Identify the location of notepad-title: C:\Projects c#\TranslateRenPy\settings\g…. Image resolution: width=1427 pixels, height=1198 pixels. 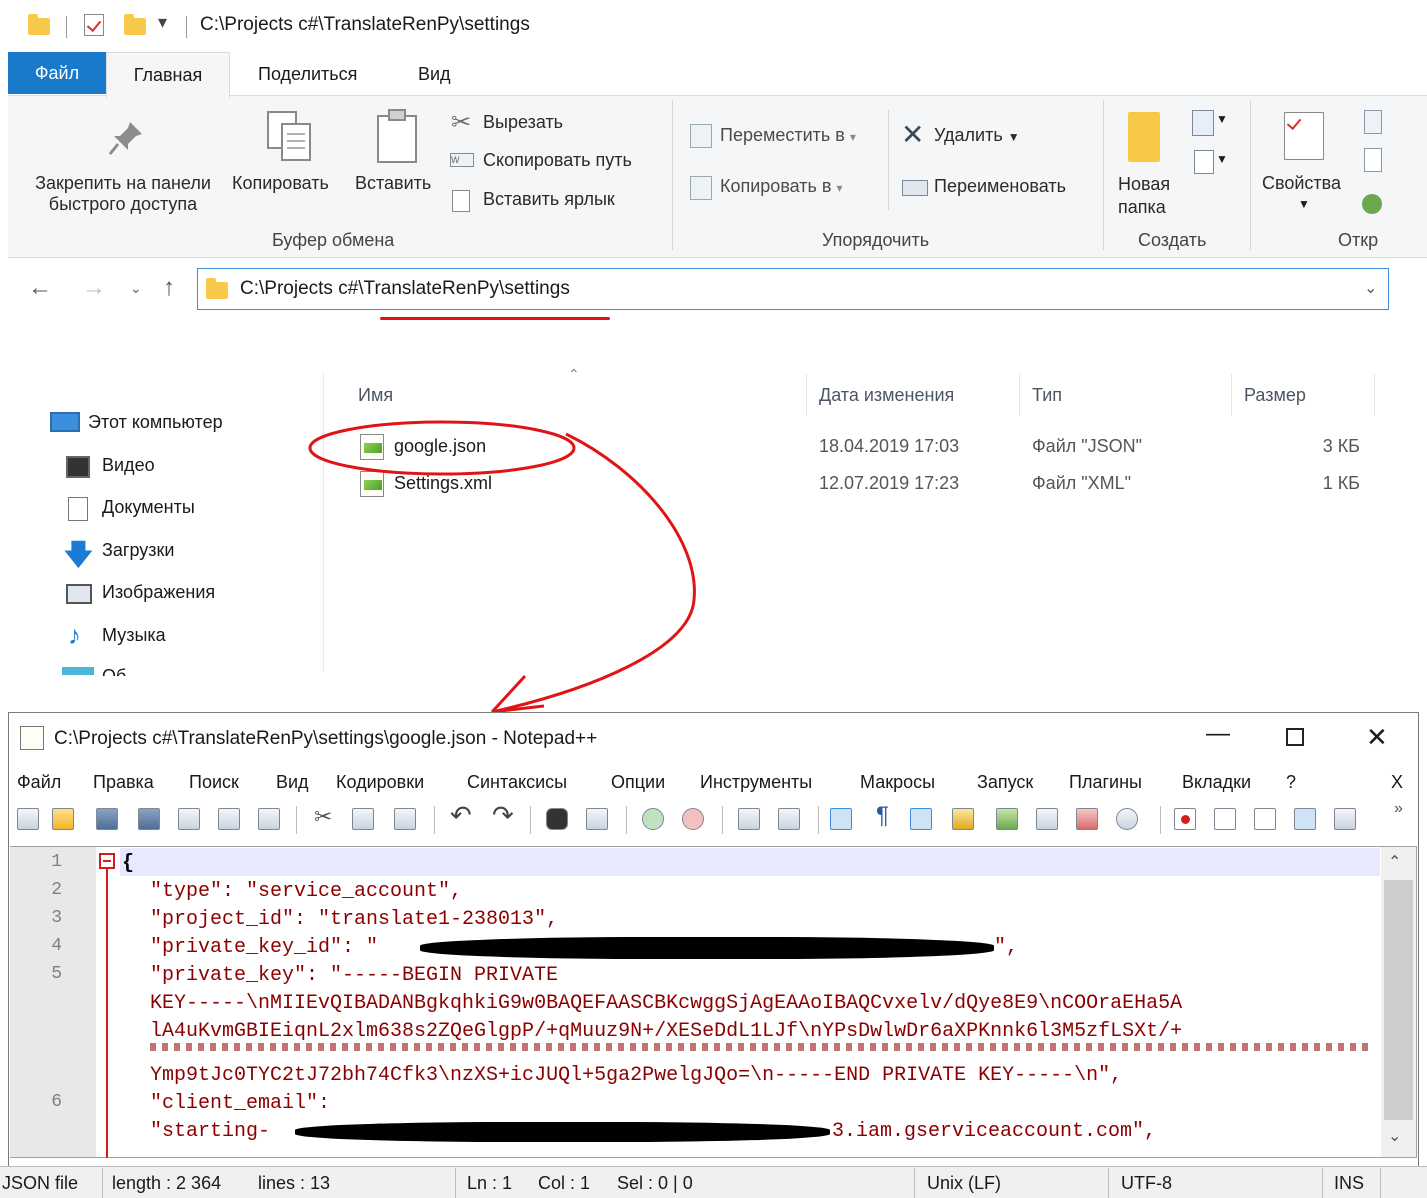
(326, 738).